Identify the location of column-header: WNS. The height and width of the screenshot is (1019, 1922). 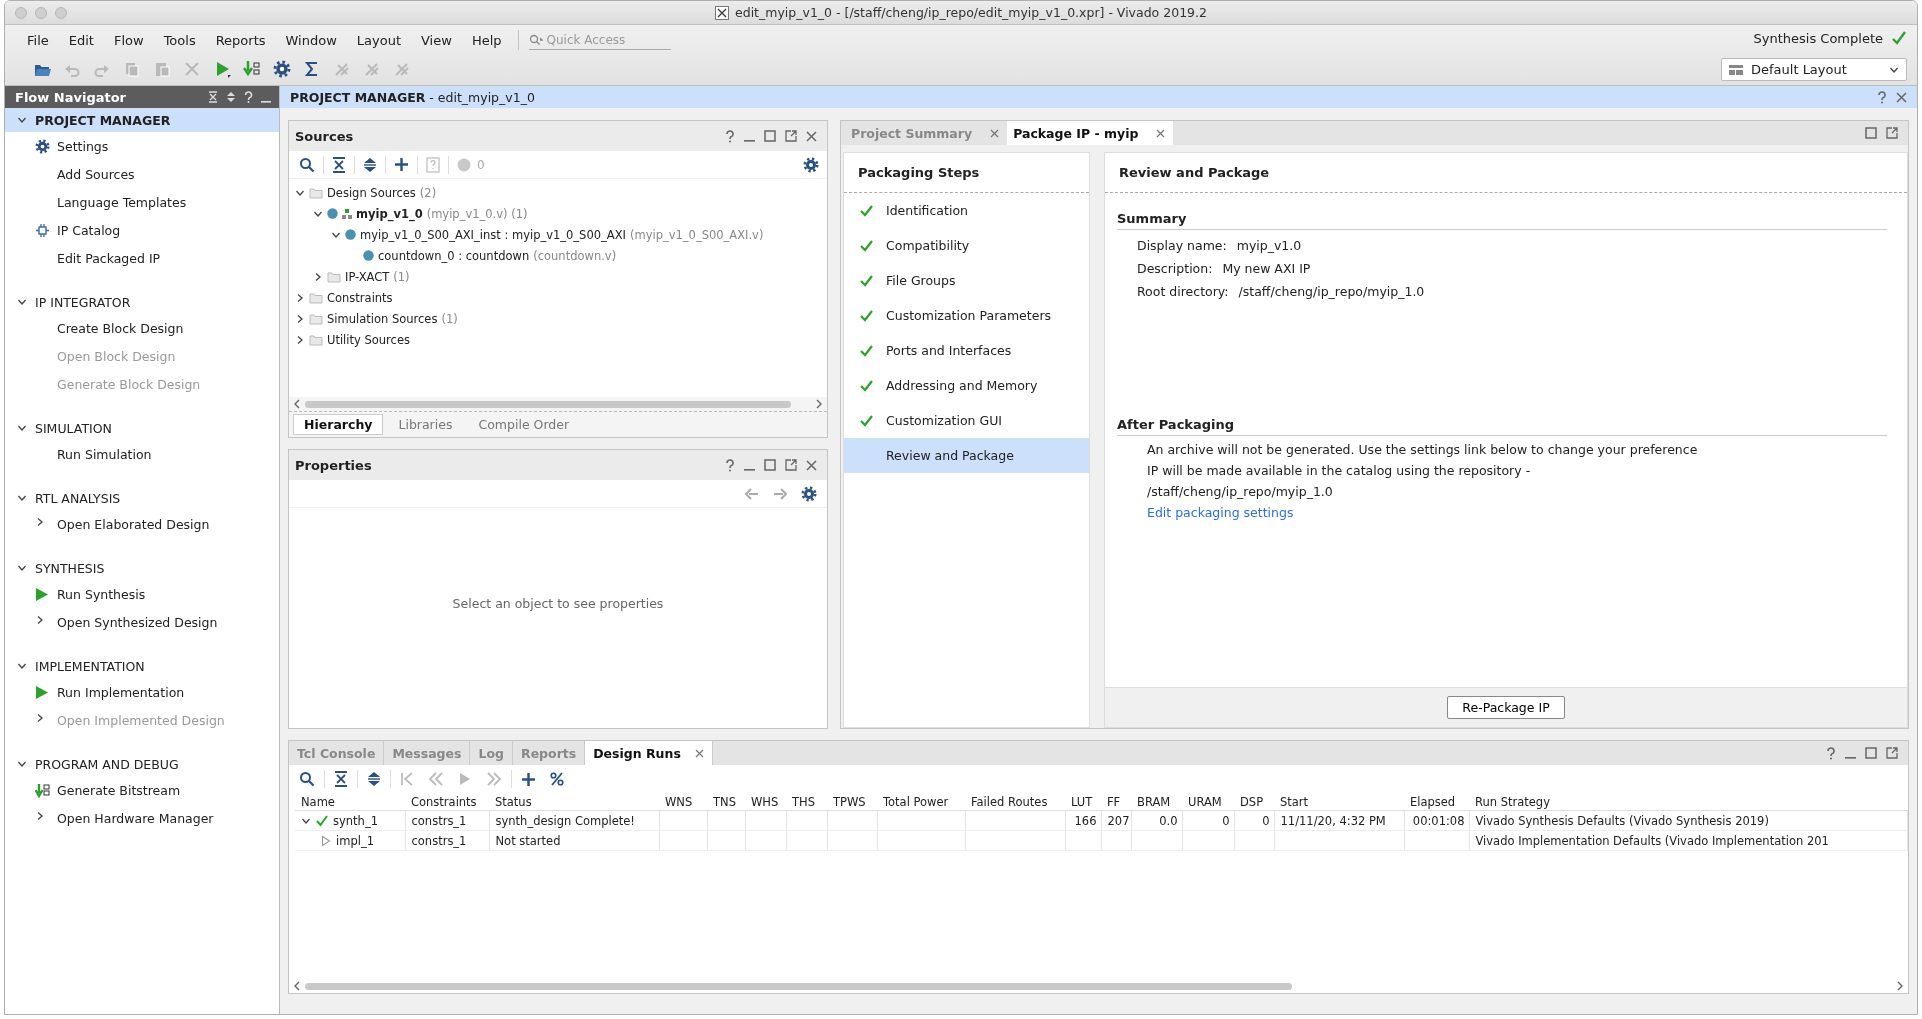
(683, 802).